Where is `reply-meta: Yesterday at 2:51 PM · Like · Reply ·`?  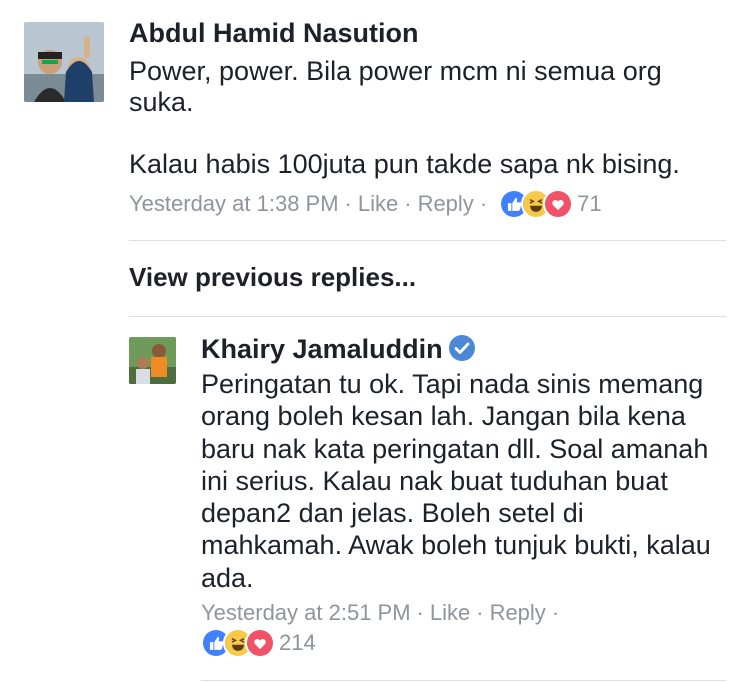
reply-meta: Yesterday at 2:51 PM · Like · Reply · is located at coordinates (383, 613).